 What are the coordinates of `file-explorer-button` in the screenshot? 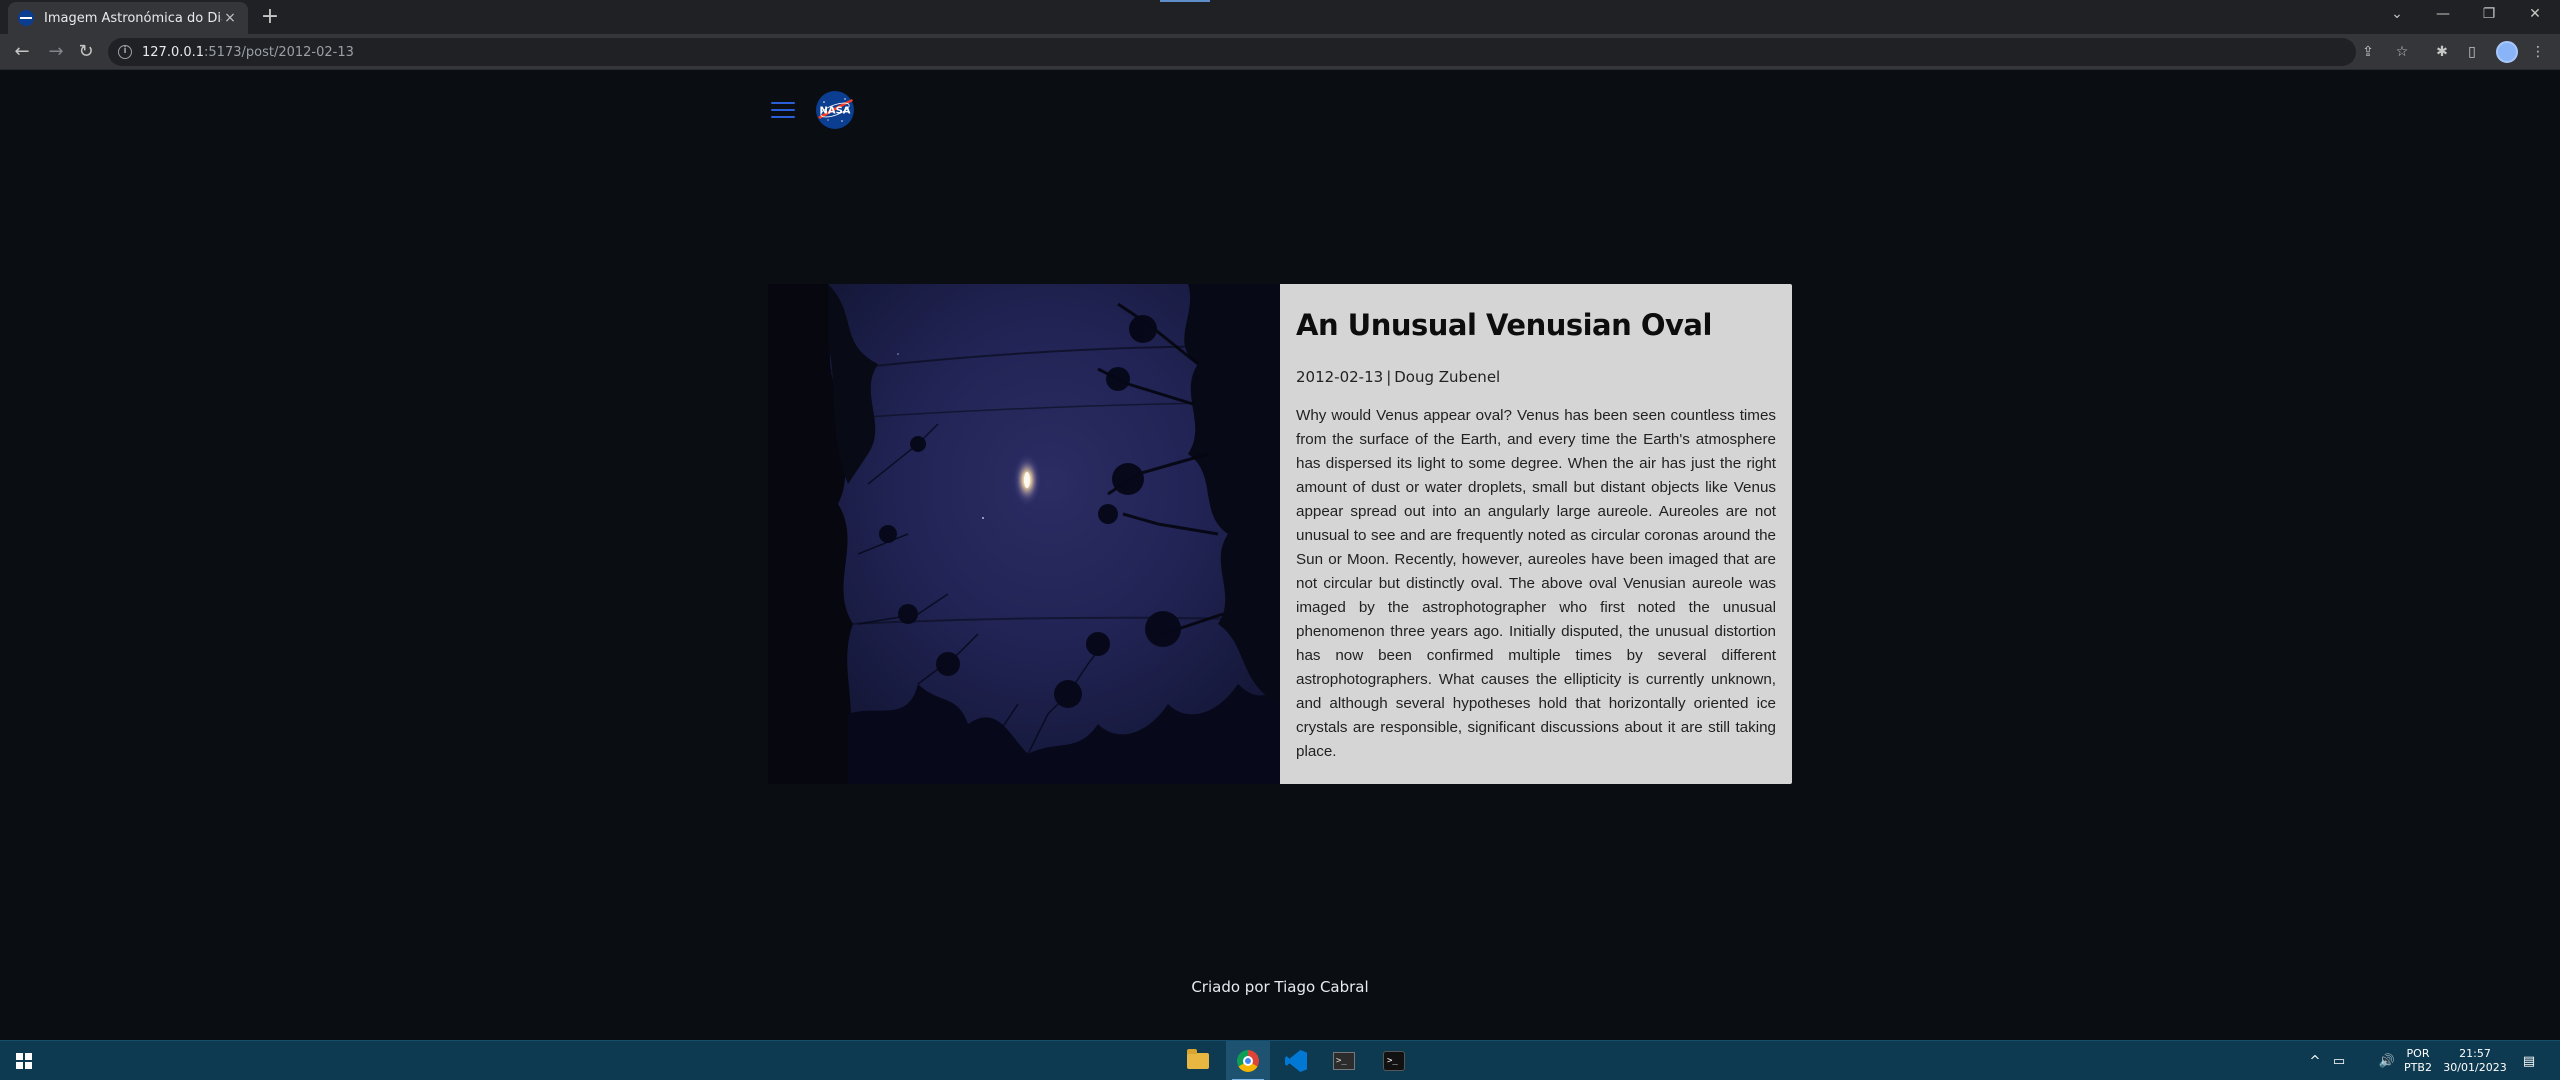 It's located at (1198, 1060).